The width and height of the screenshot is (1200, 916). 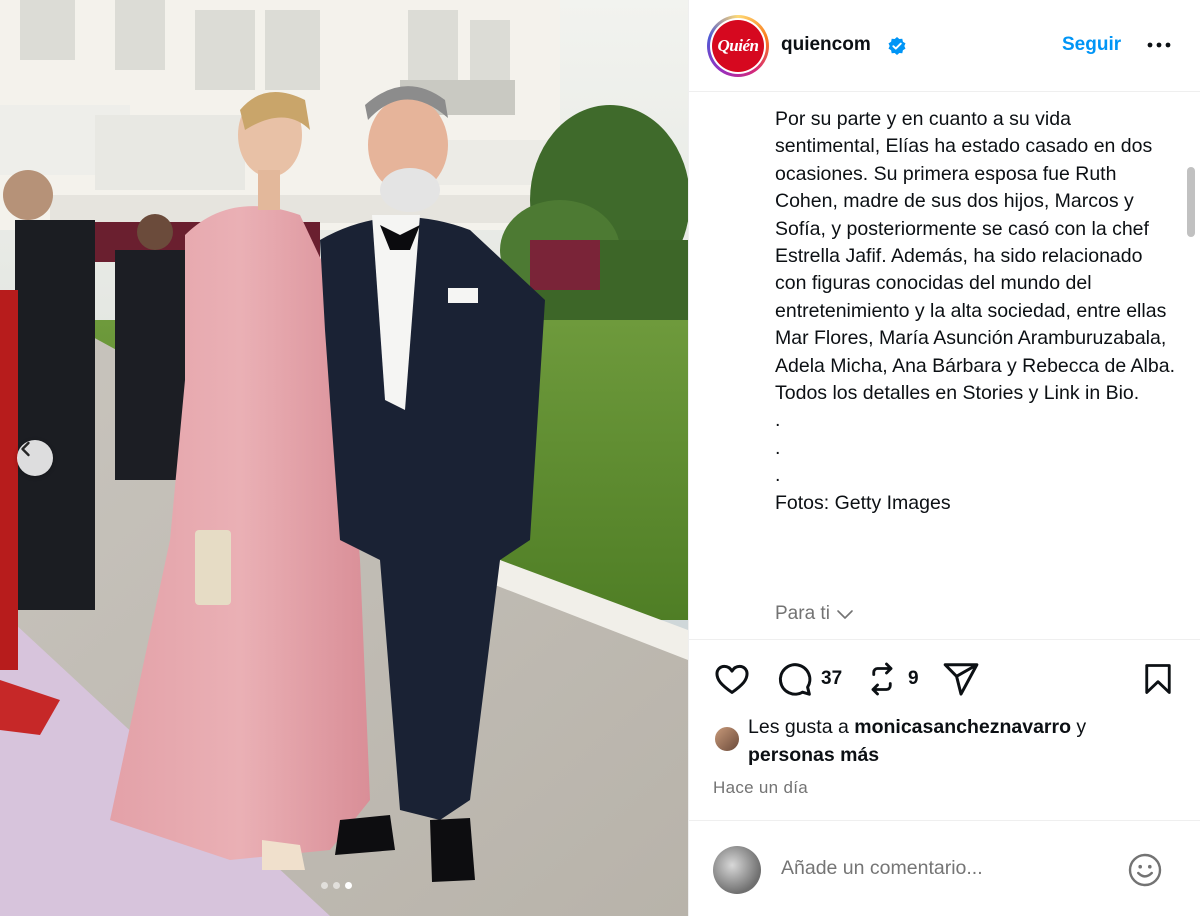 What do you see at coordinates (25, 449) in the screenshot?
I see `chevron-left-icon` at bounding box center [25, 449].